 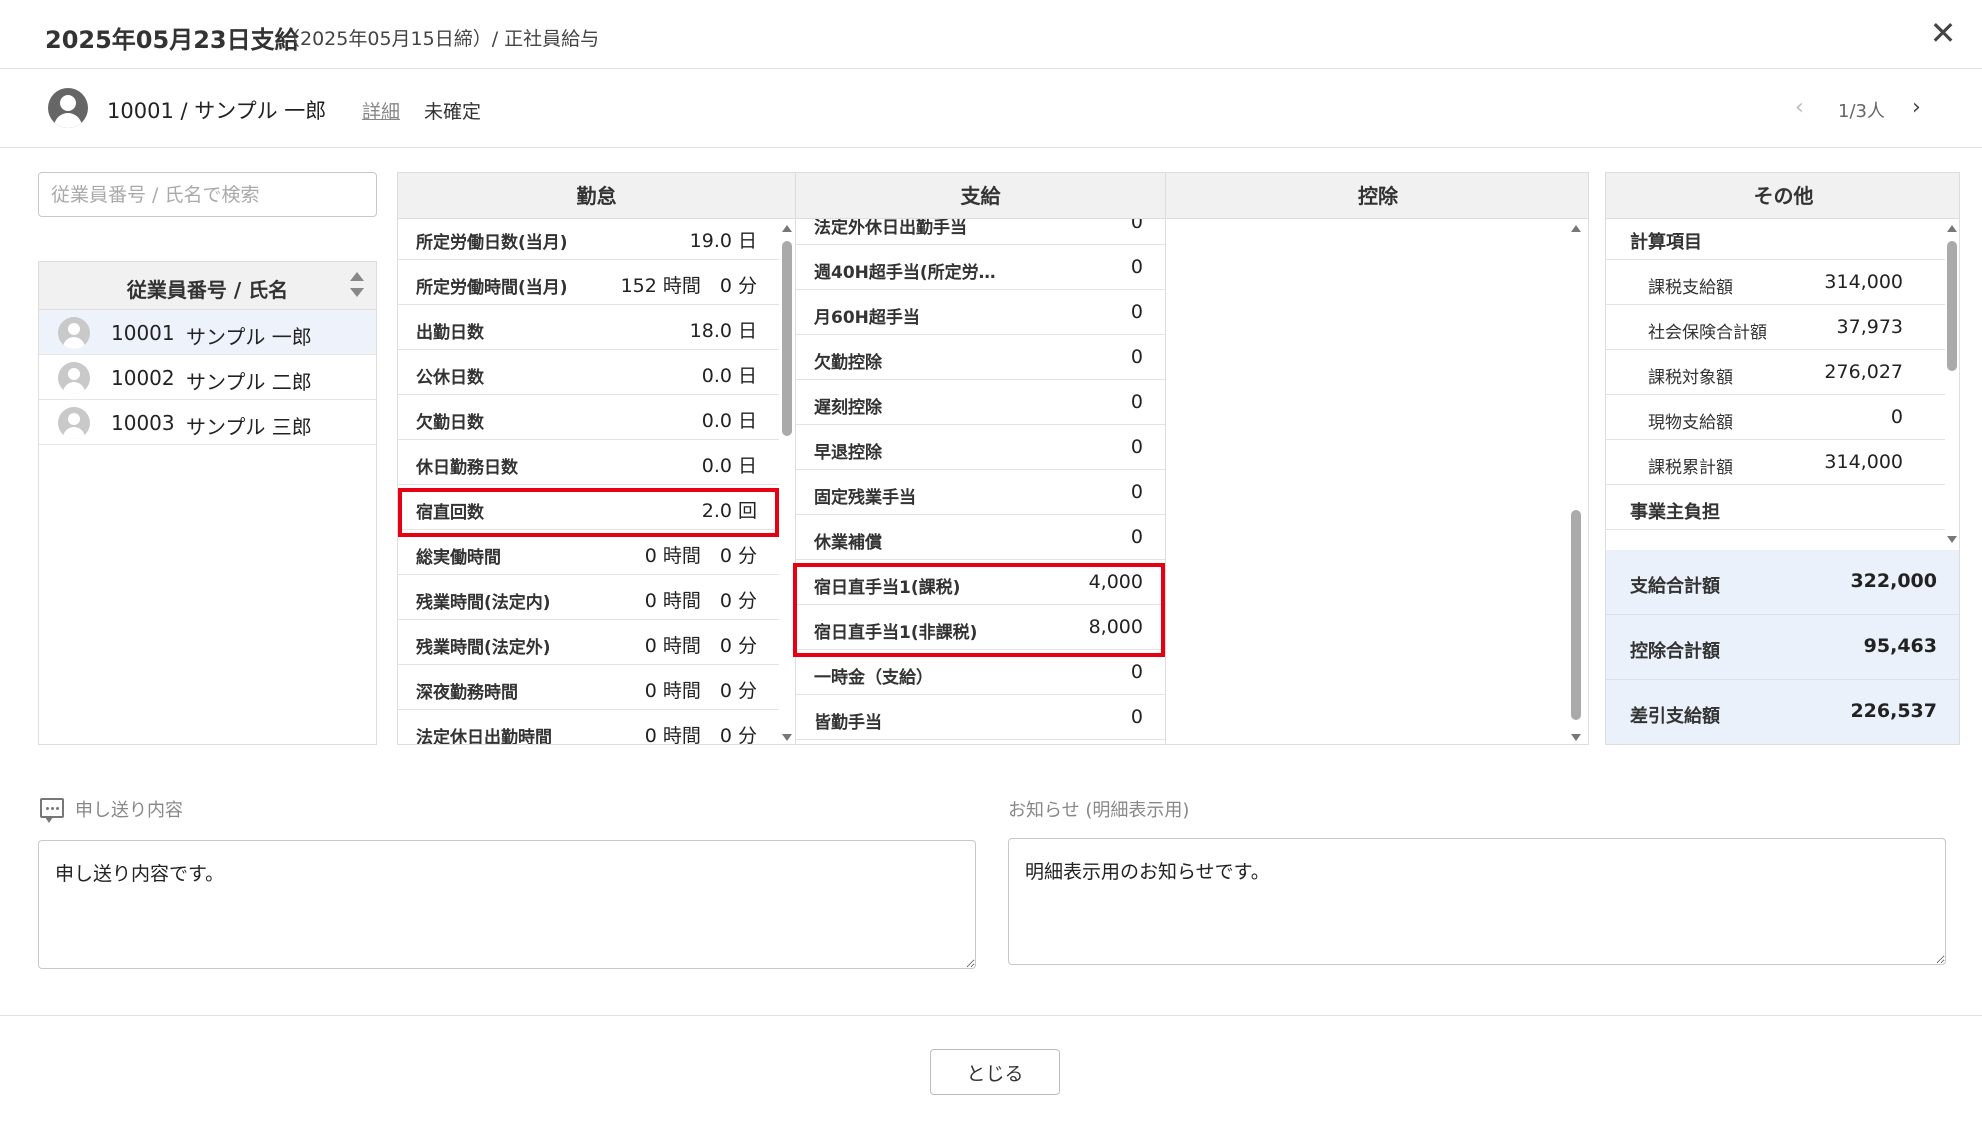 What do you see at coordinates (588, 552) in the screenshot?
I see `attendance-row: 総実働時間 0 時間 0 分` at bounding box center [588, 552].